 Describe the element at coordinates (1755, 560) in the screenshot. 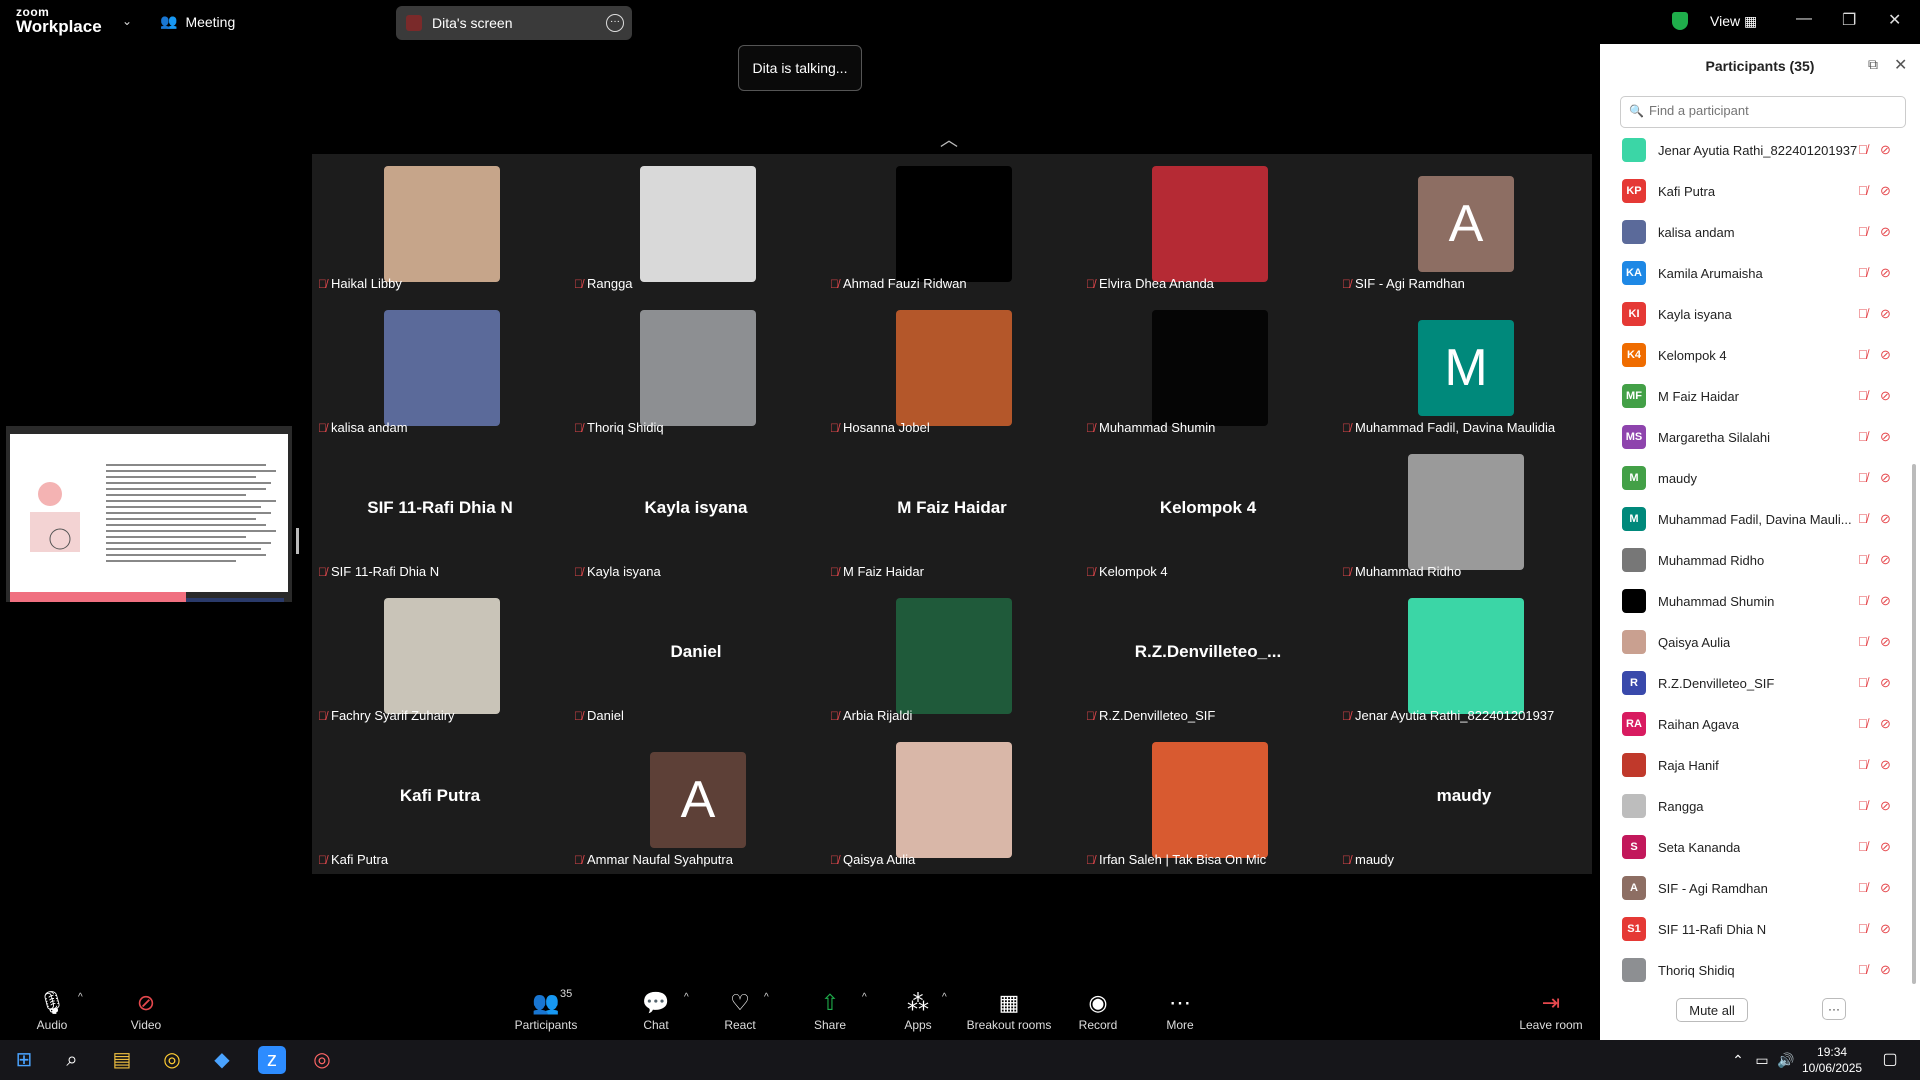

I see `participant-list-item: Muhammad Ridho 🎙̸ ⊘` at that location.